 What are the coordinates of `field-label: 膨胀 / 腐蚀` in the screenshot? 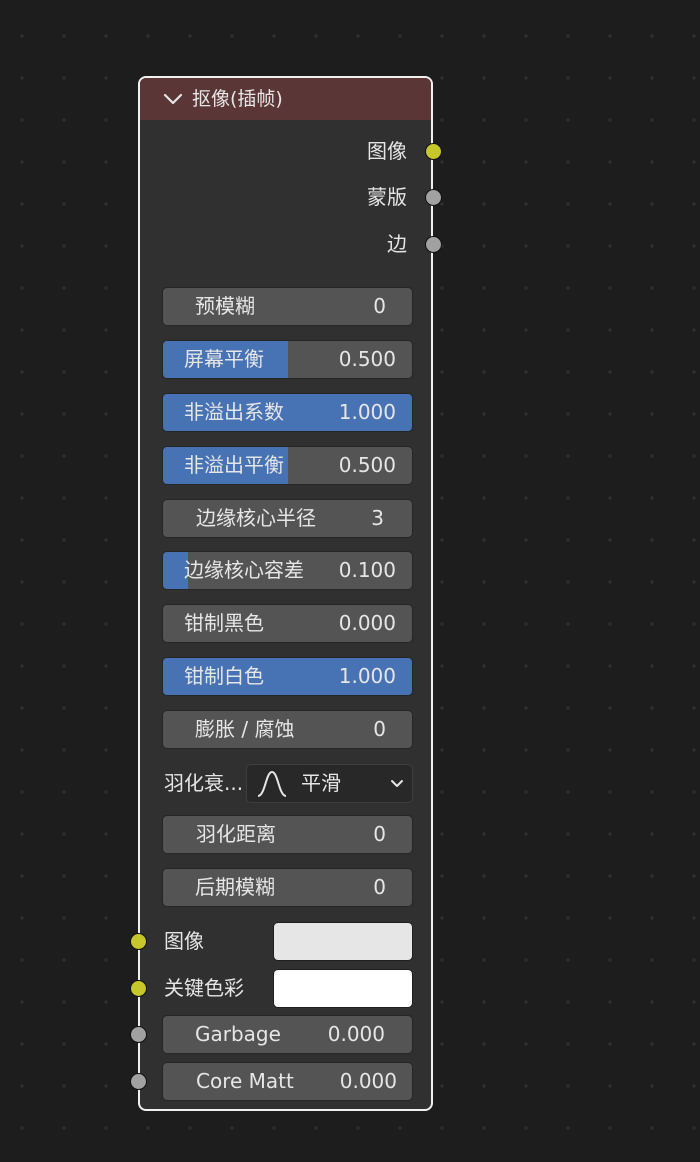 It's located at (245, 729).